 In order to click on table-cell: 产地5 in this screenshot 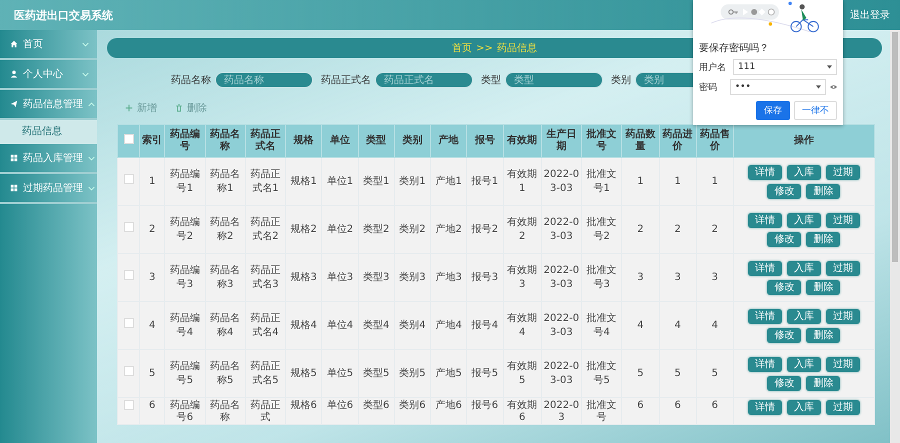, I will do `click(448, 374)`.